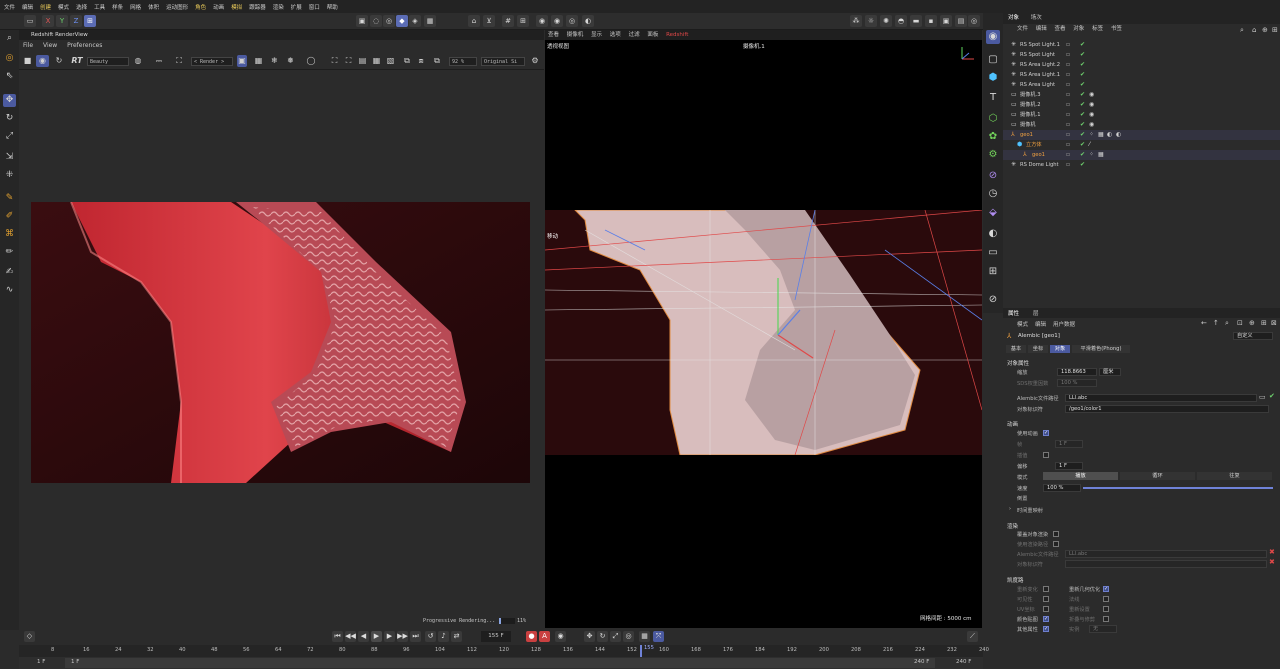  What do you see at coordinates (81, 7) in the screenshot?
I see `menu-item-4: 选择` at bounding box center [81, 7].